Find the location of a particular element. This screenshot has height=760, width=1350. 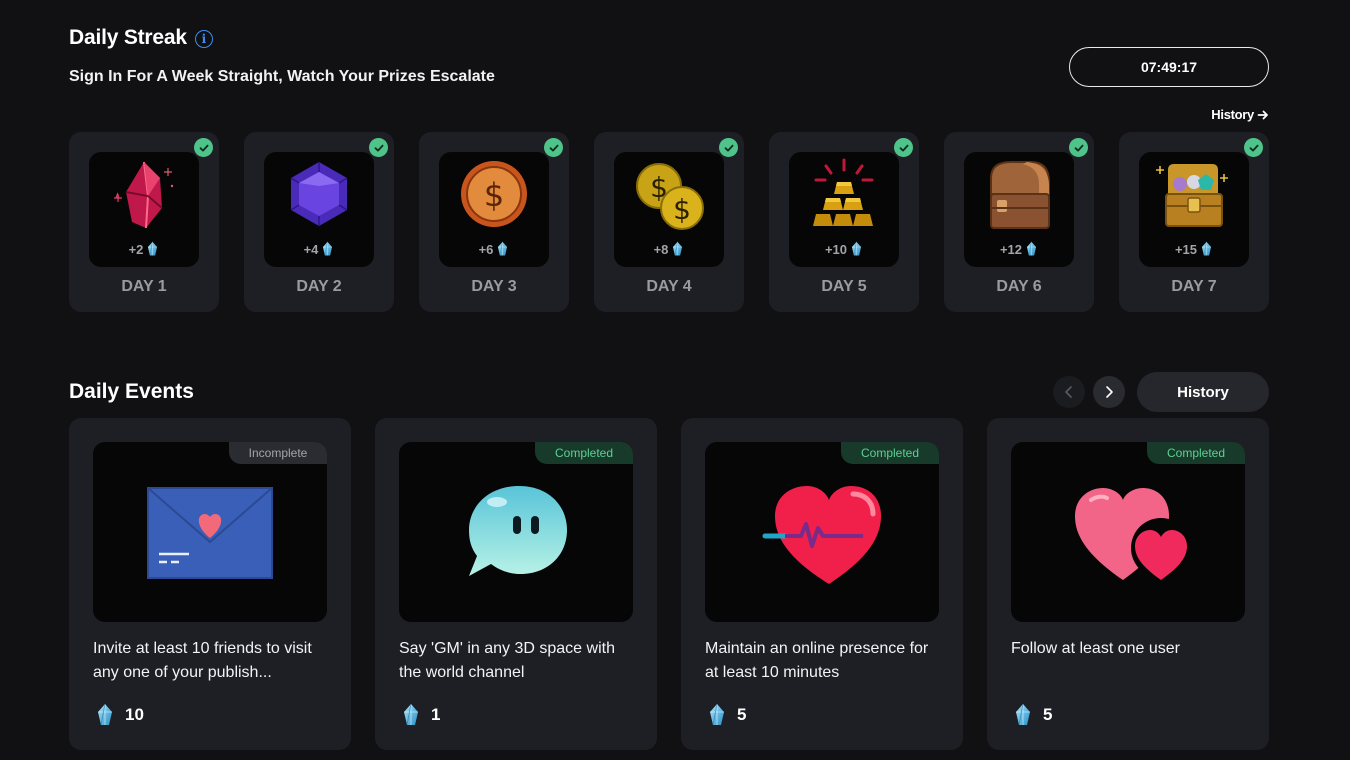

day-reward: +10 is located at coordinates (844, 249).